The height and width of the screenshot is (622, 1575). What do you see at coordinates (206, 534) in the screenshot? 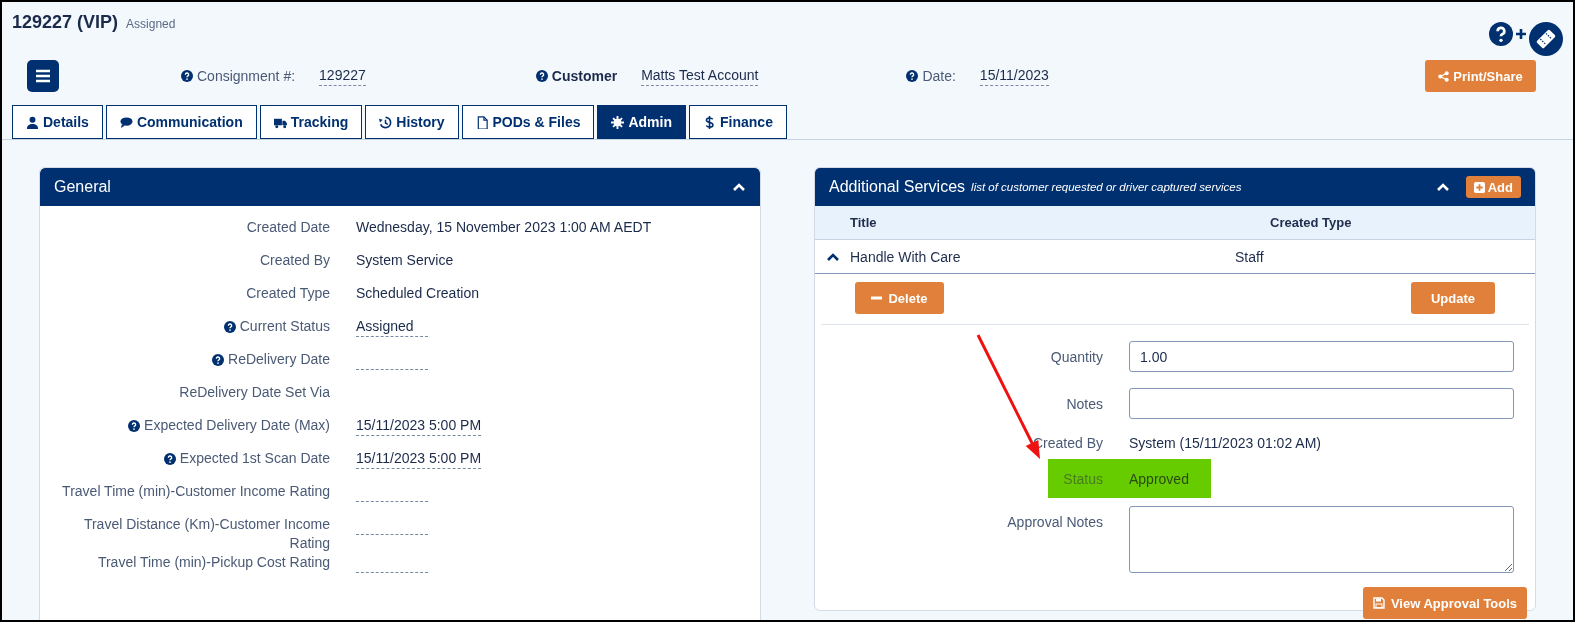
I see `field-label: Travel Distance (Km)-Customer Income Rating` at bounding box center [206, 534].